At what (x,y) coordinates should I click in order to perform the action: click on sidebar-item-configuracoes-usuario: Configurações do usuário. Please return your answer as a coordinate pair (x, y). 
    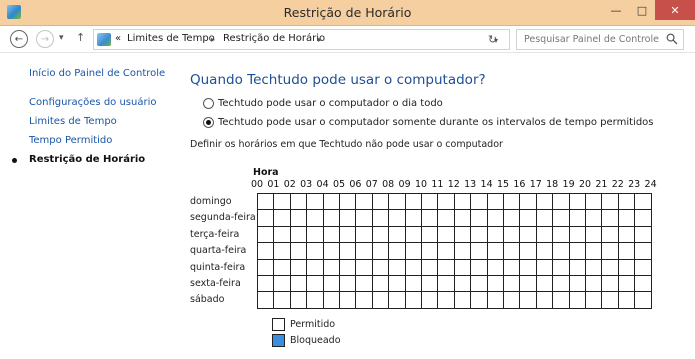
    Looking at the image, I should click on (93, 102).